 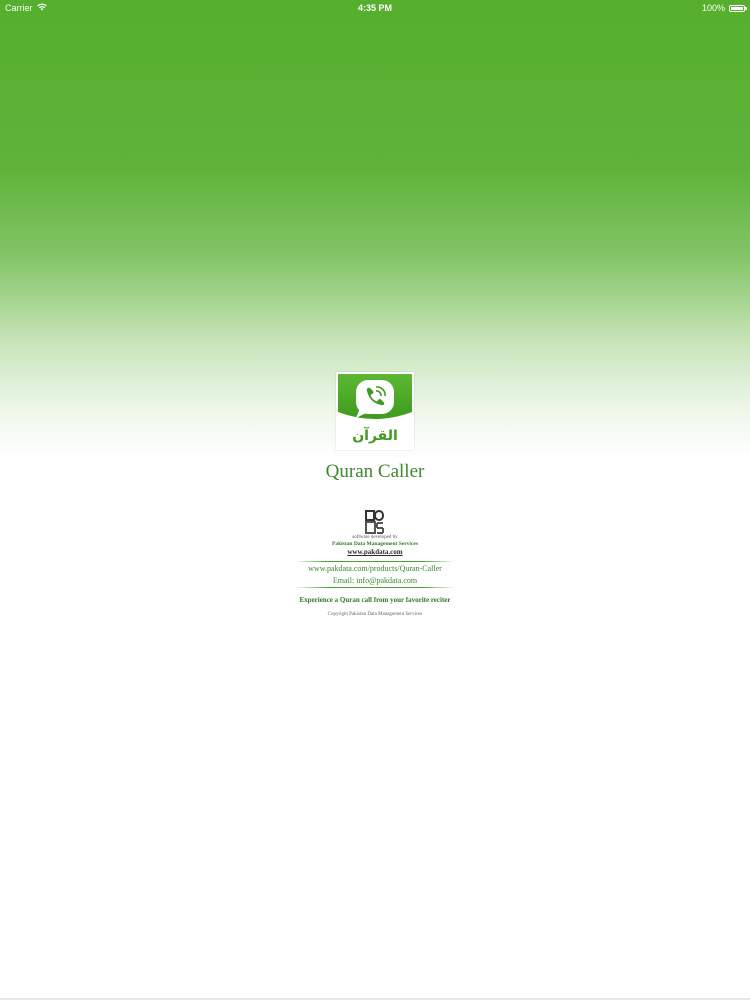 What do you see at coordinates (375, 522) in the screenshot?
I see `pdms-logo-icon` at bounding box center [375, 522].